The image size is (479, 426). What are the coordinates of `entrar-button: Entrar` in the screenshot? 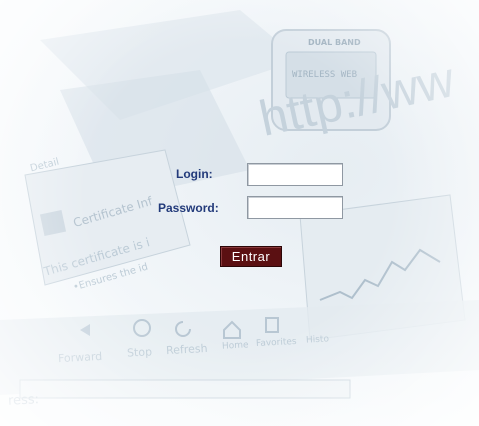 It's located at (251, 256).